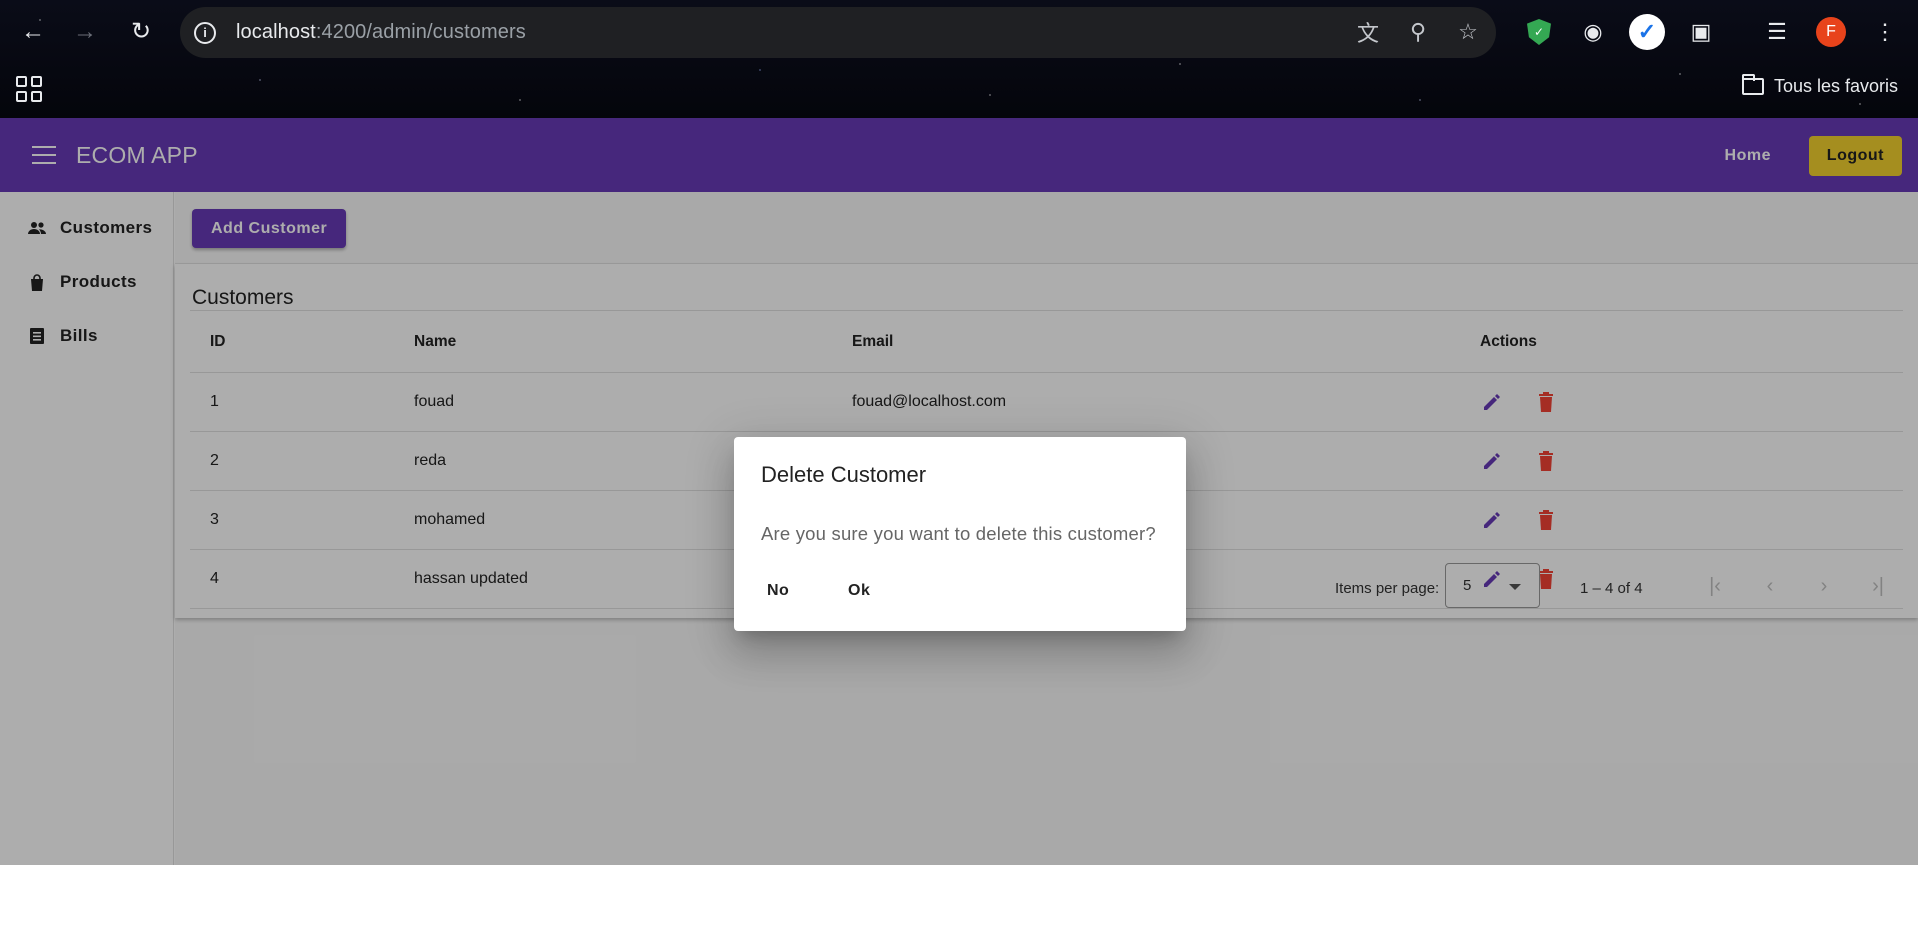 This screenshot has height=943, width=1918. I want to click on bookmark-star-icon: ☆, so click(1468, 32).